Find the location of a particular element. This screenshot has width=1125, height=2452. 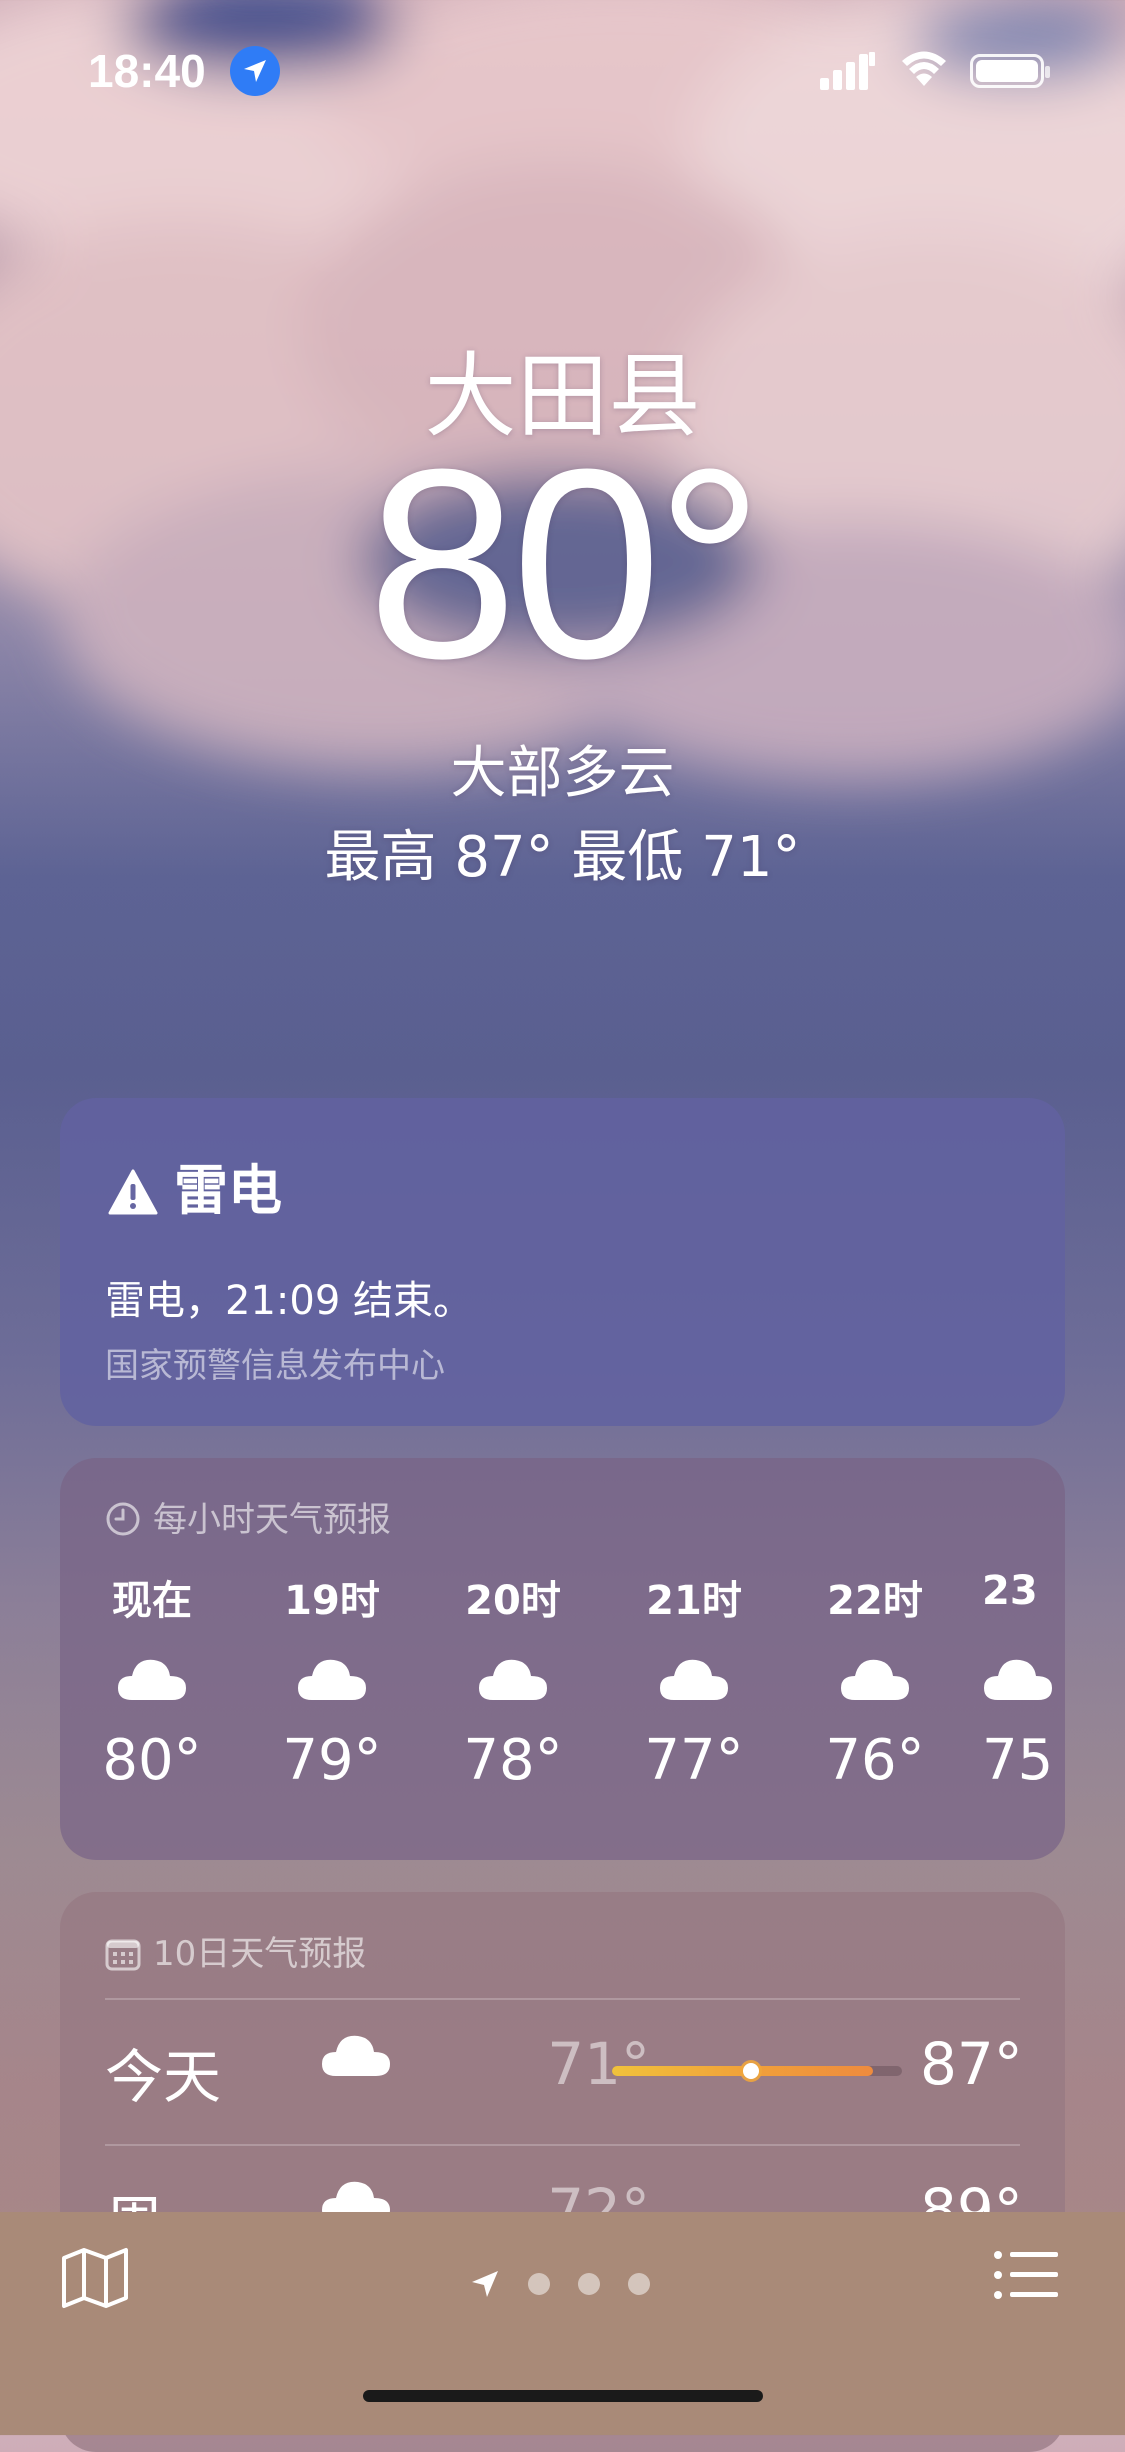

day-name: 今天 is located at coordinates (163, 2077).